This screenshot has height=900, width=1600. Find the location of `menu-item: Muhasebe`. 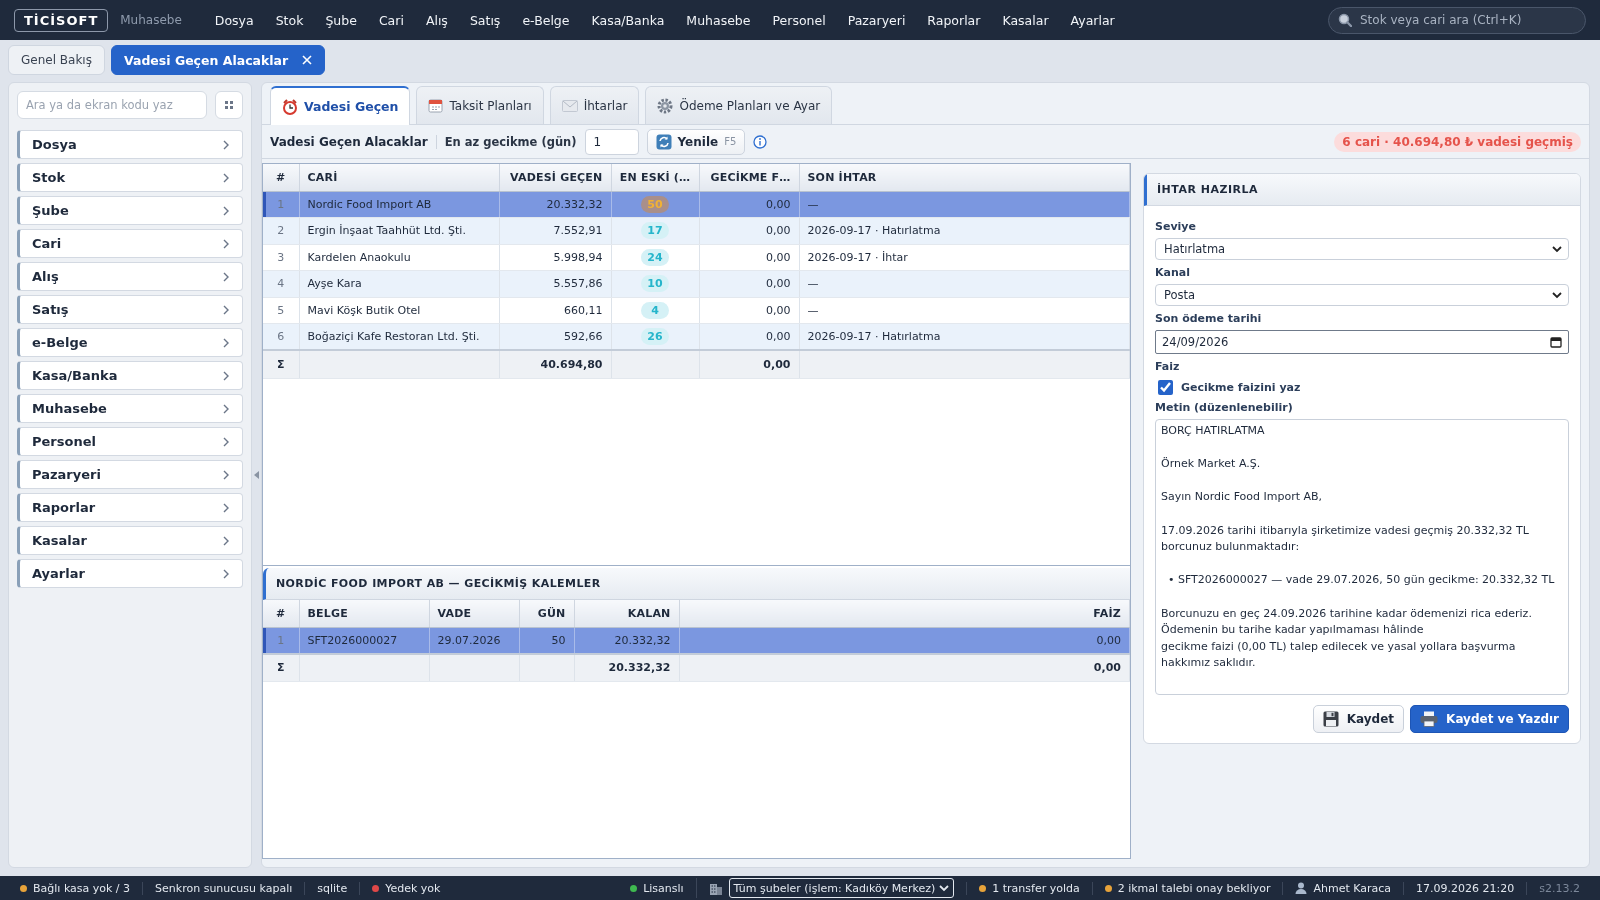

menu-item: Muhasebe is located at coordinates (718, 20).